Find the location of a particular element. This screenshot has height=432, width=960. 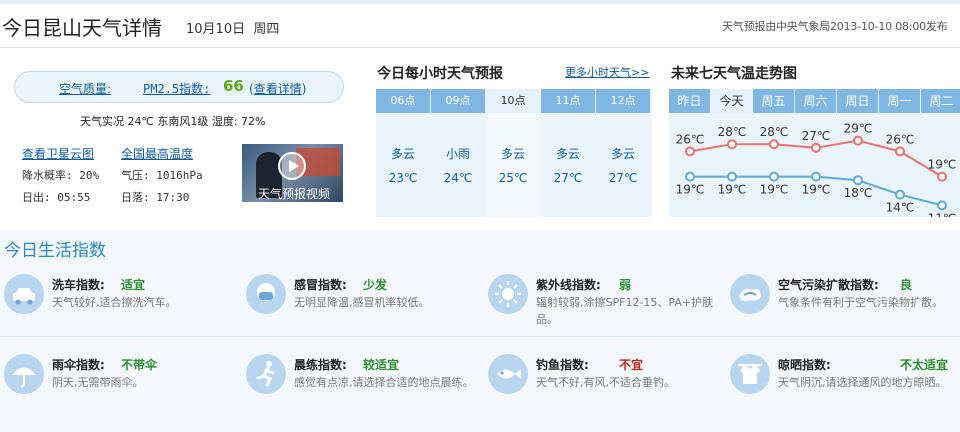

index-description: 天气阴沉,请选择通风的地方晾晒。 is located at coordinates (862, 382).